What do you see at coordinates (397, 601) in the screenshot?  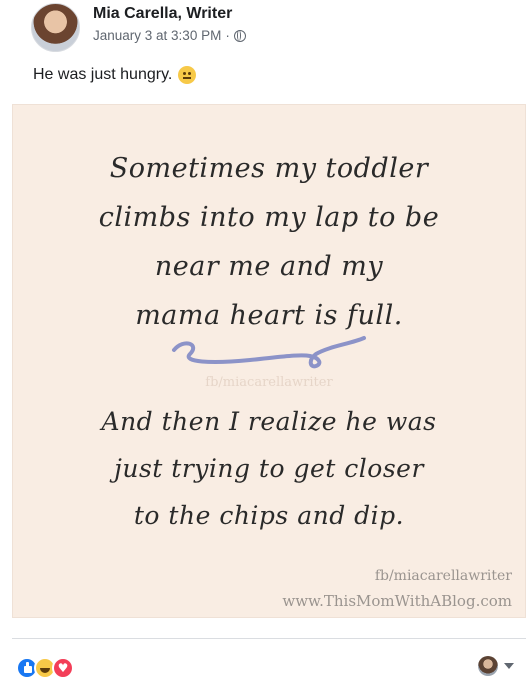 I see `credit-url: www.ThisMomWithABlog.com` at bounding box center [397, 601].